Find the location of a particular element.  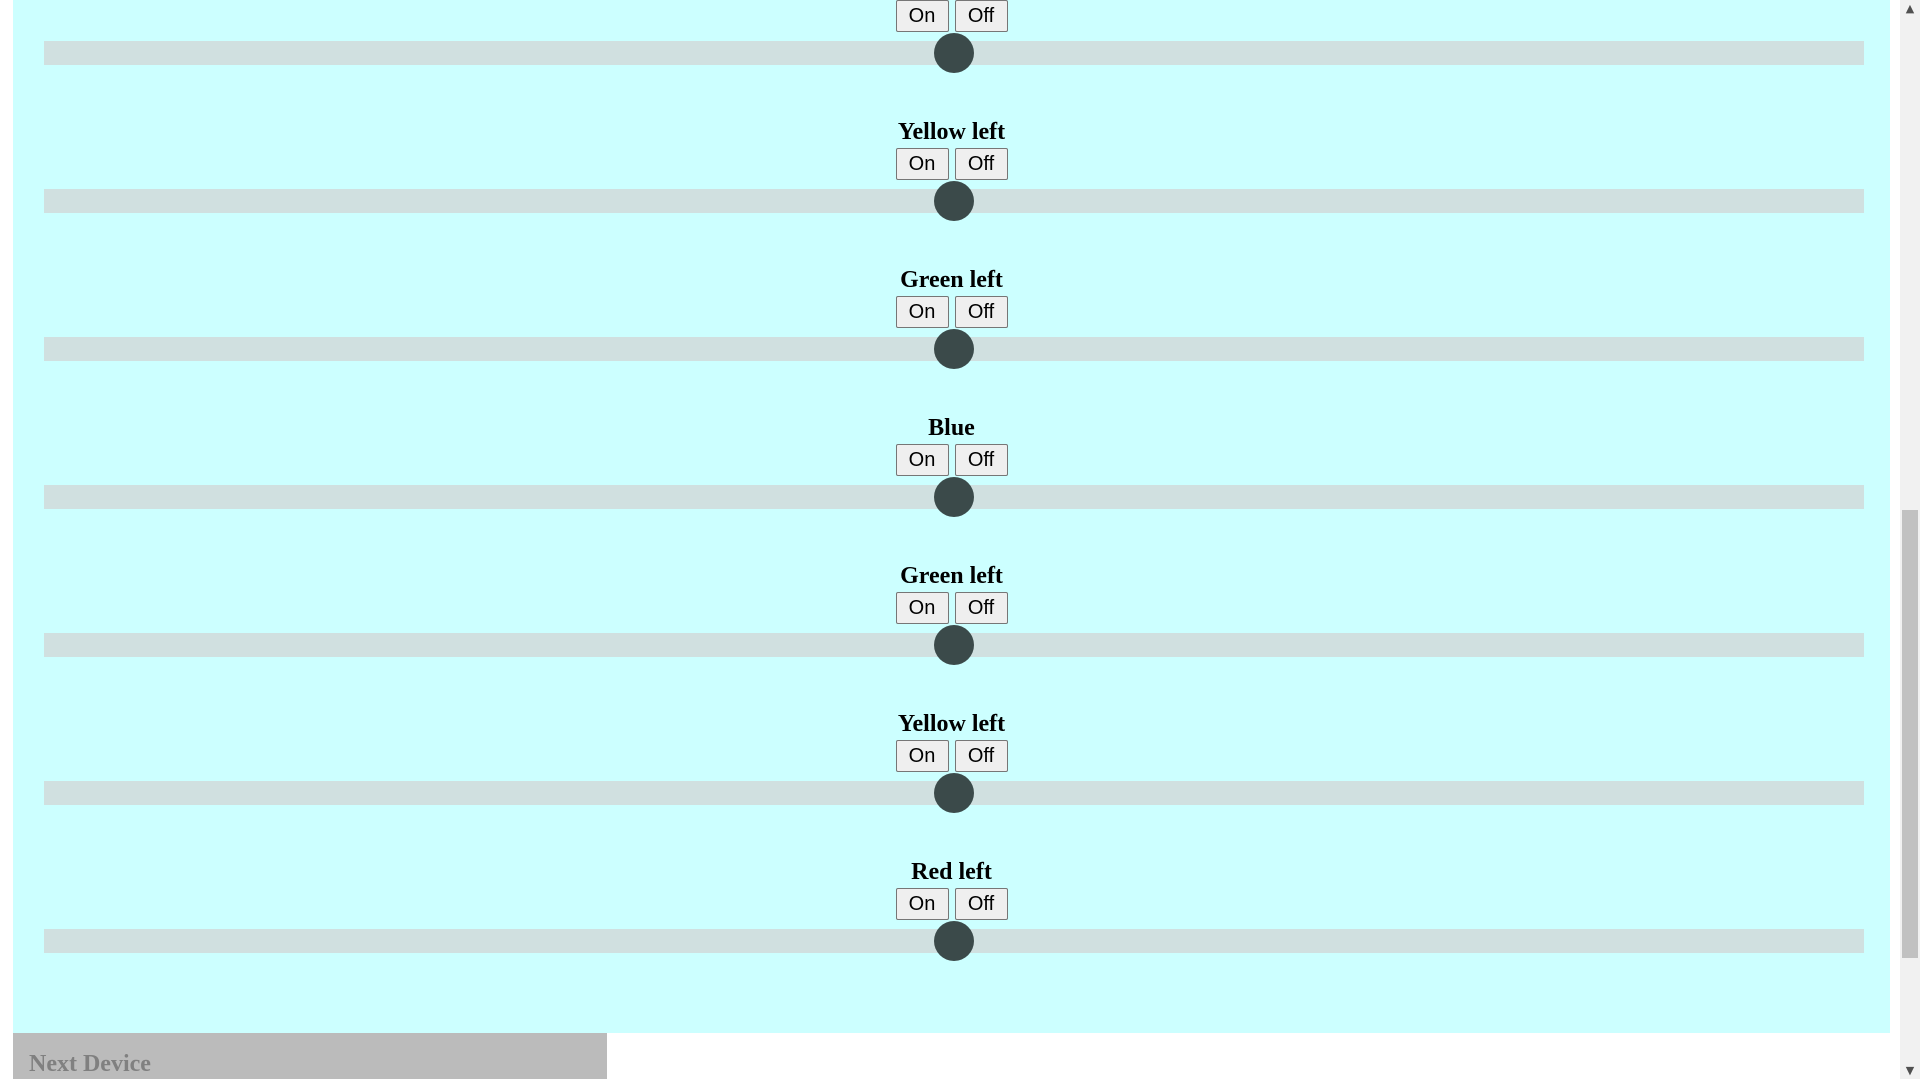

light-control-yellow-left-2: Yellow left On Off is located at coordinates (951, 784).